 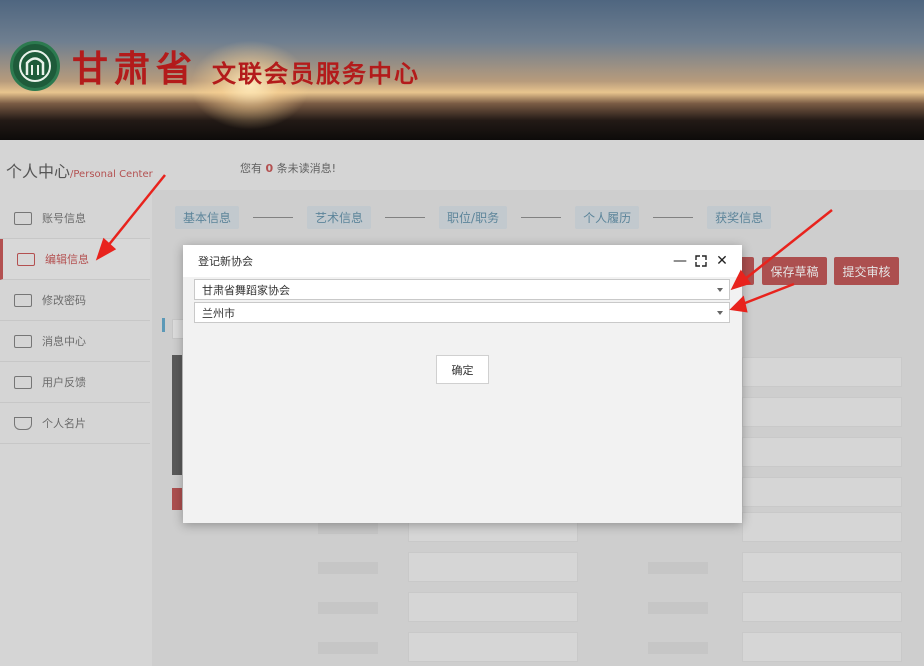 What do you see at coordinates (111, 174) in the screenshot?
I see `personal-center-english: /Personal Center` at bounding box center [111, 174].